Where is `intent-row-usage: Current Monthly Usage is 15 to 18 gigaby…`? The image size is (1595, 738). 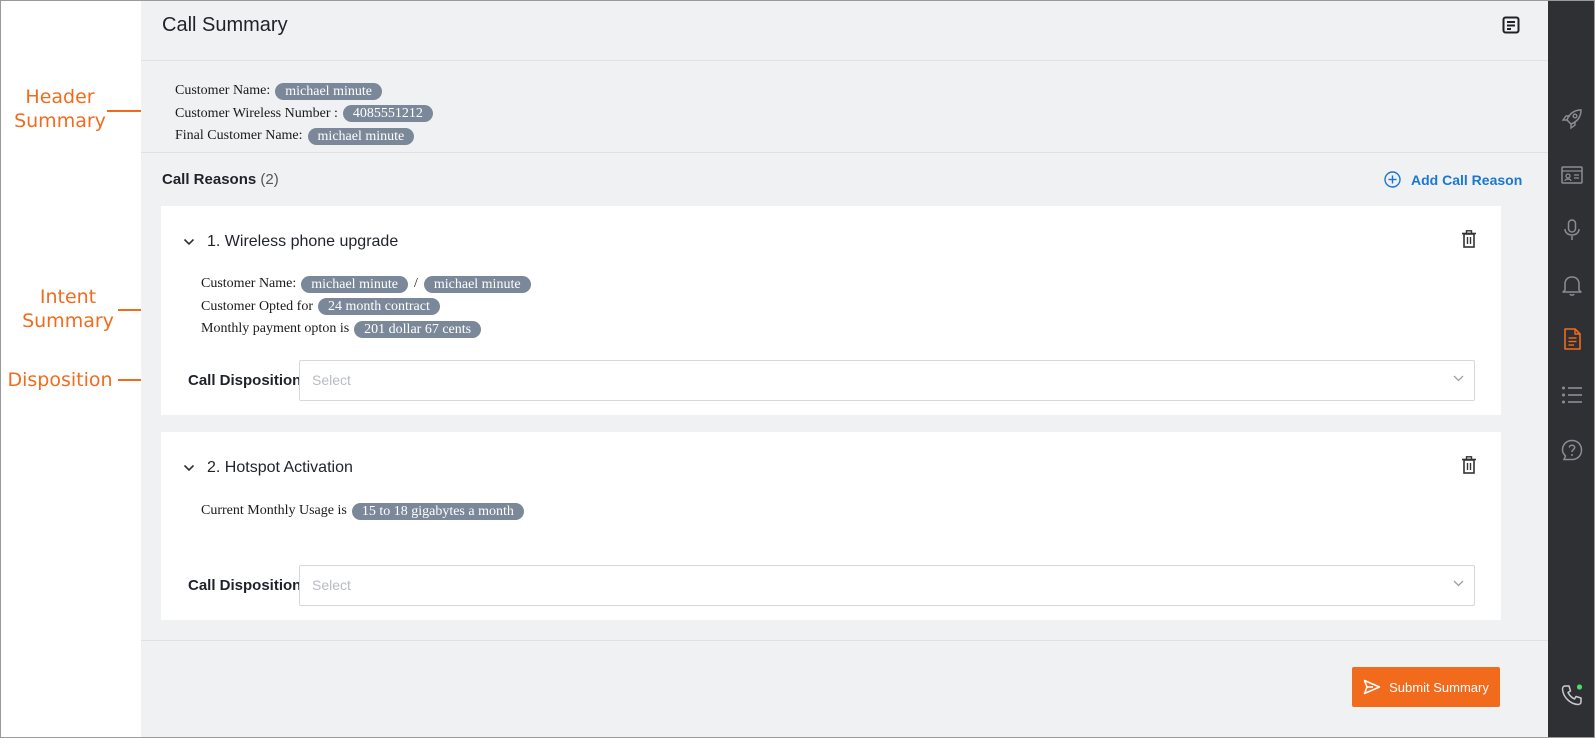
intent-row-usage: Current Monthly Usage is 15 to 18 gigaby… is located at coordinates (362, 511).